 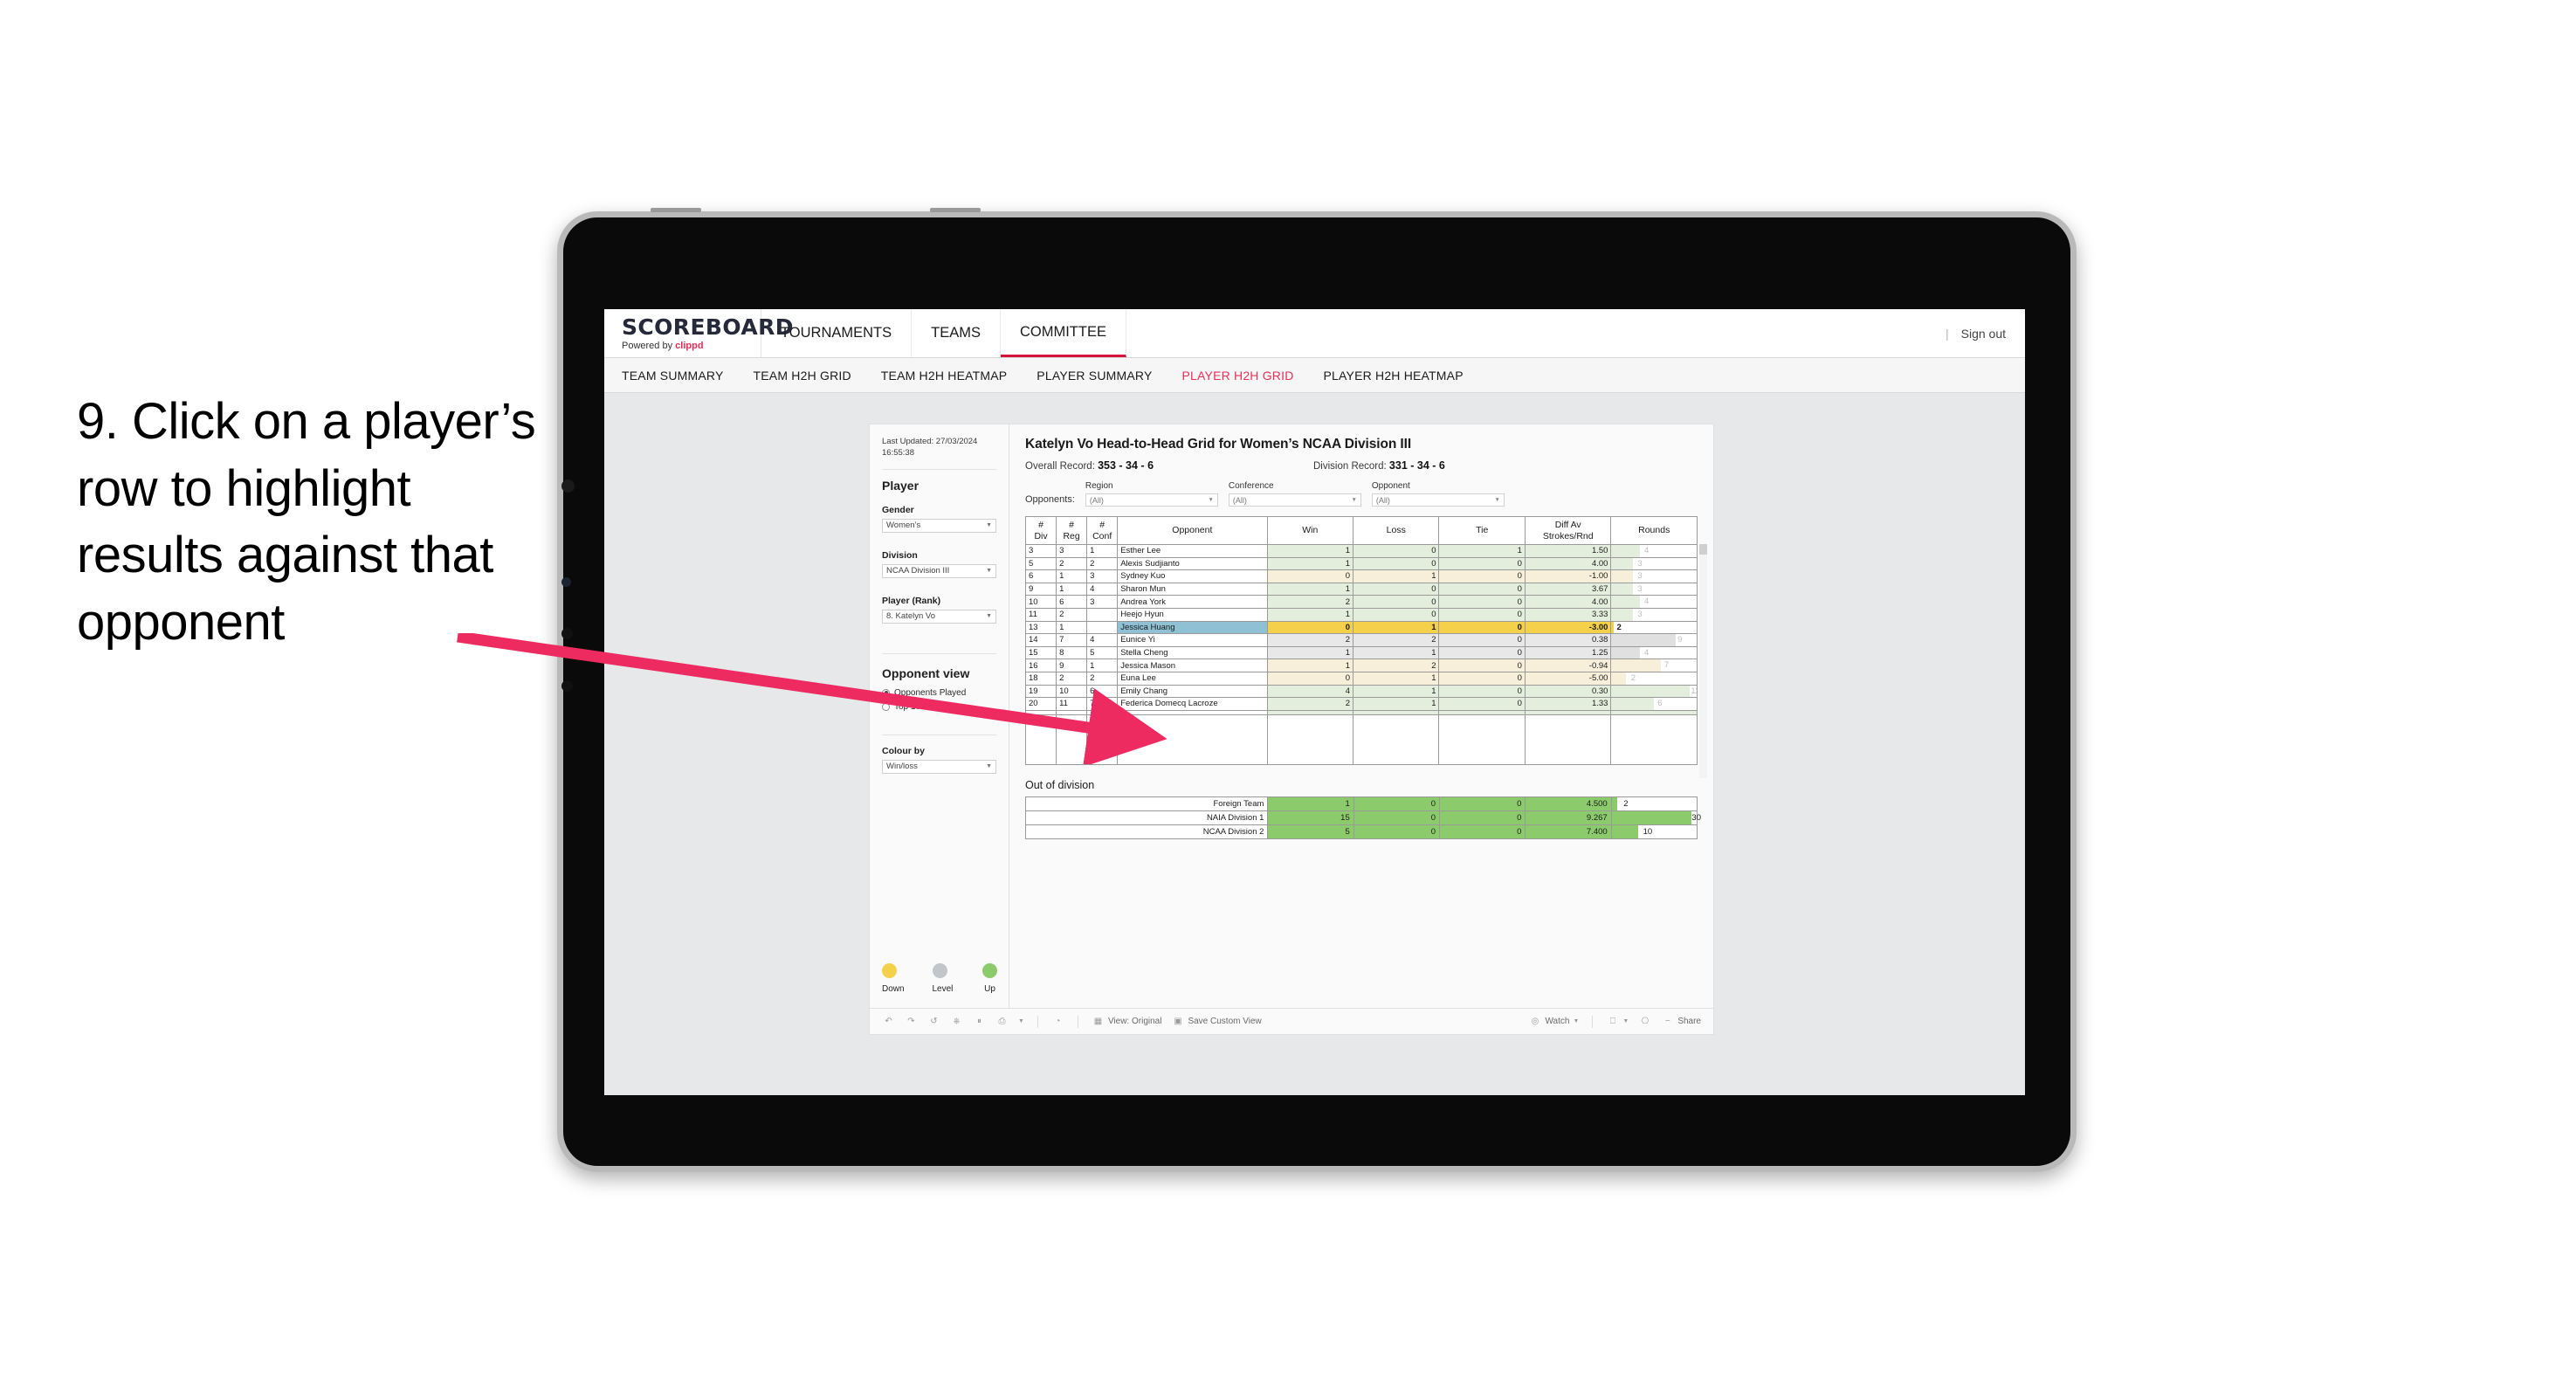 What do you see at coordinates (1225, 1021) in the screenshot?
I see `save-custom-view-label: Save Custom View` at bounding box center [1225, 1021].